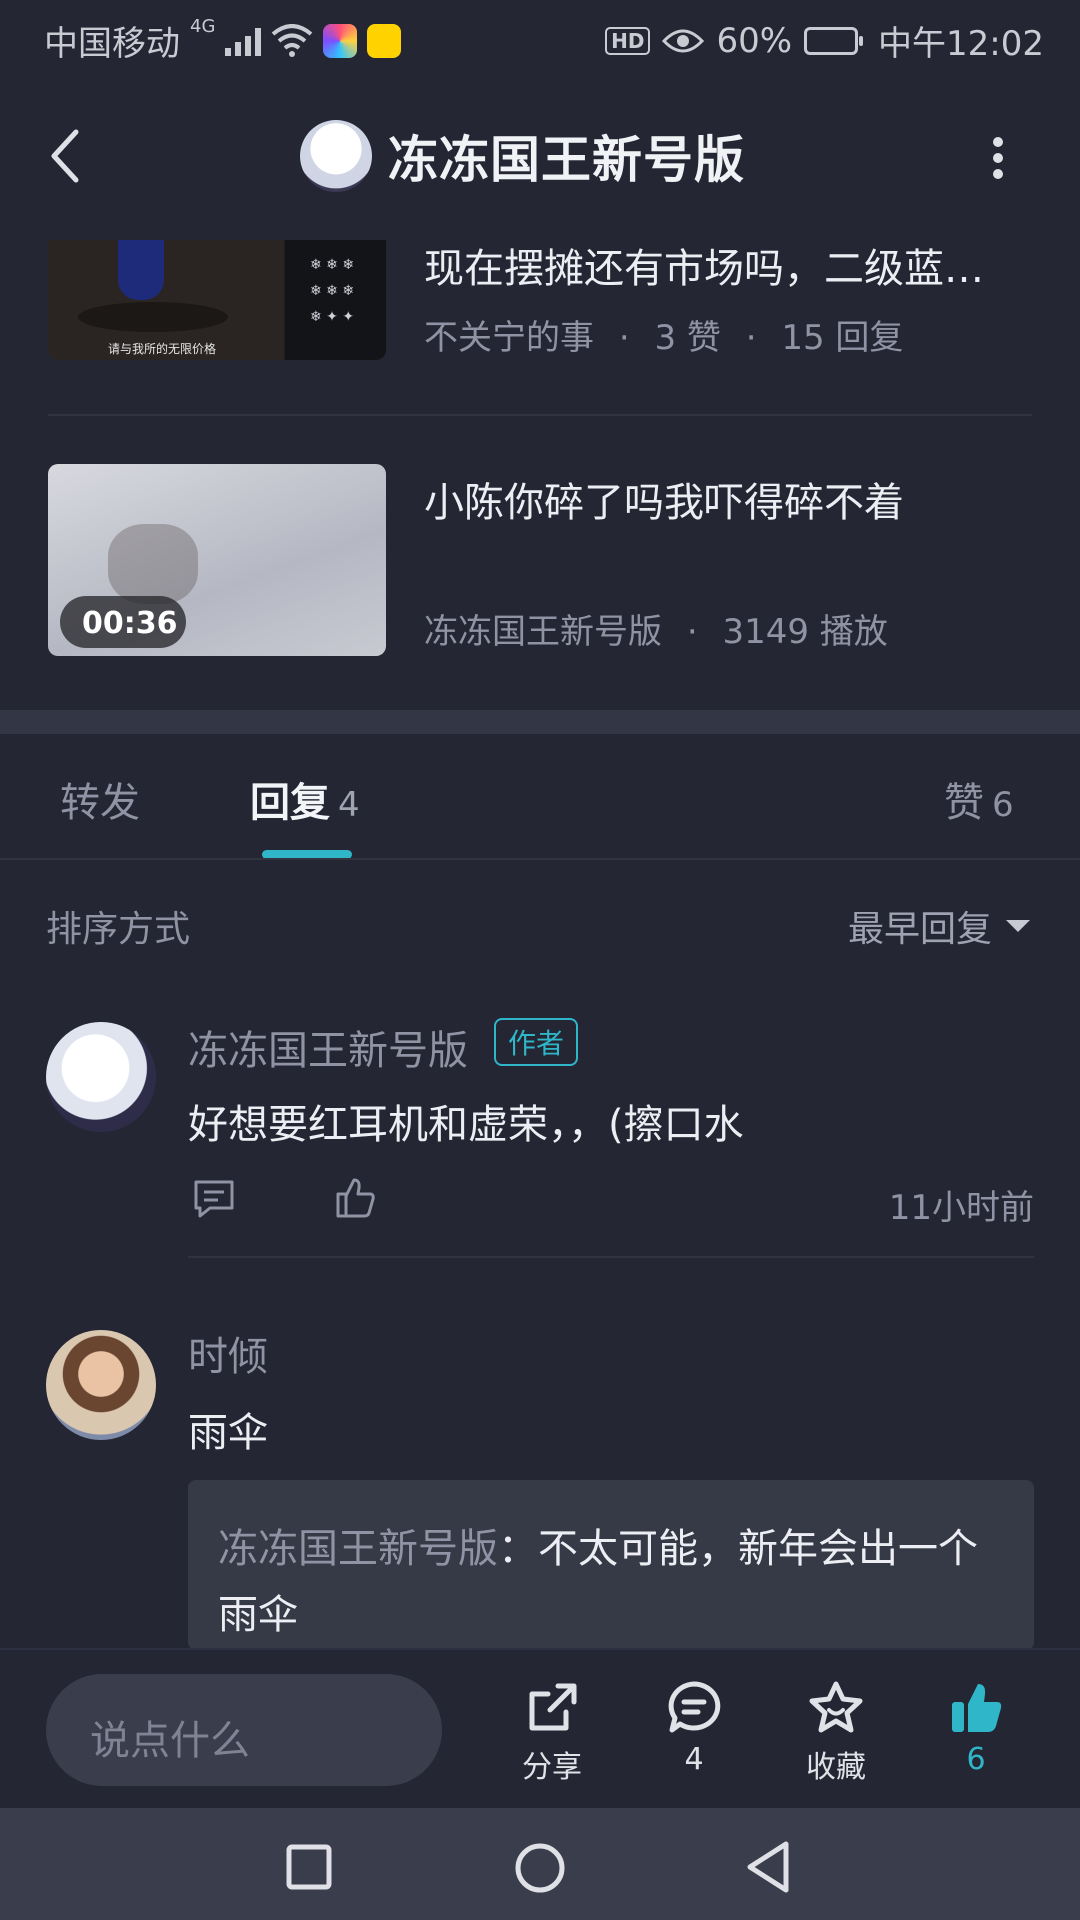 Image resolution: width=1080 pixels, height=1920 pixels. What do you see at coordinates (309, 1867) in the screenshot?
I see `recent-apps-icon` at bounding box center [309, 1867].